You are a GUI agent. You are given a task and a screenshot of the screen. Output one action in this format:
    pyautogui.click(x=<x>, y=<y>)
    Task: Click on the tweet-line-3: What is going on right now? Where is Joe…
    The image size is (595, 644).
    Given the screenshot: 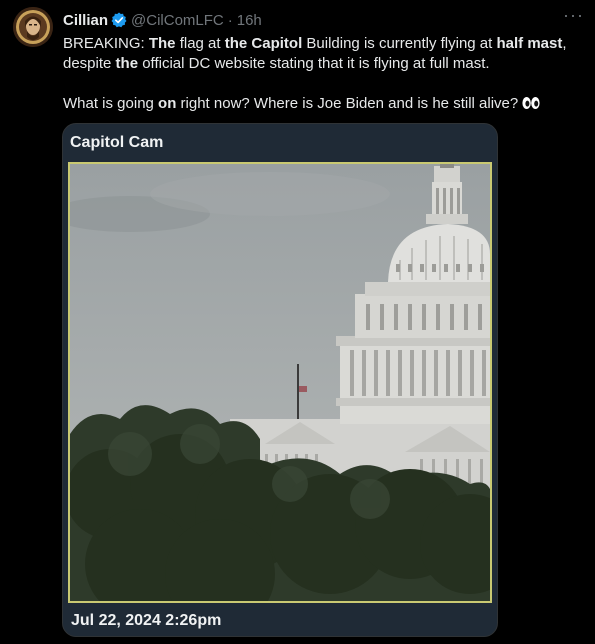 What is the action you would take?
    pyautogui.click(x=318, y=105)
    